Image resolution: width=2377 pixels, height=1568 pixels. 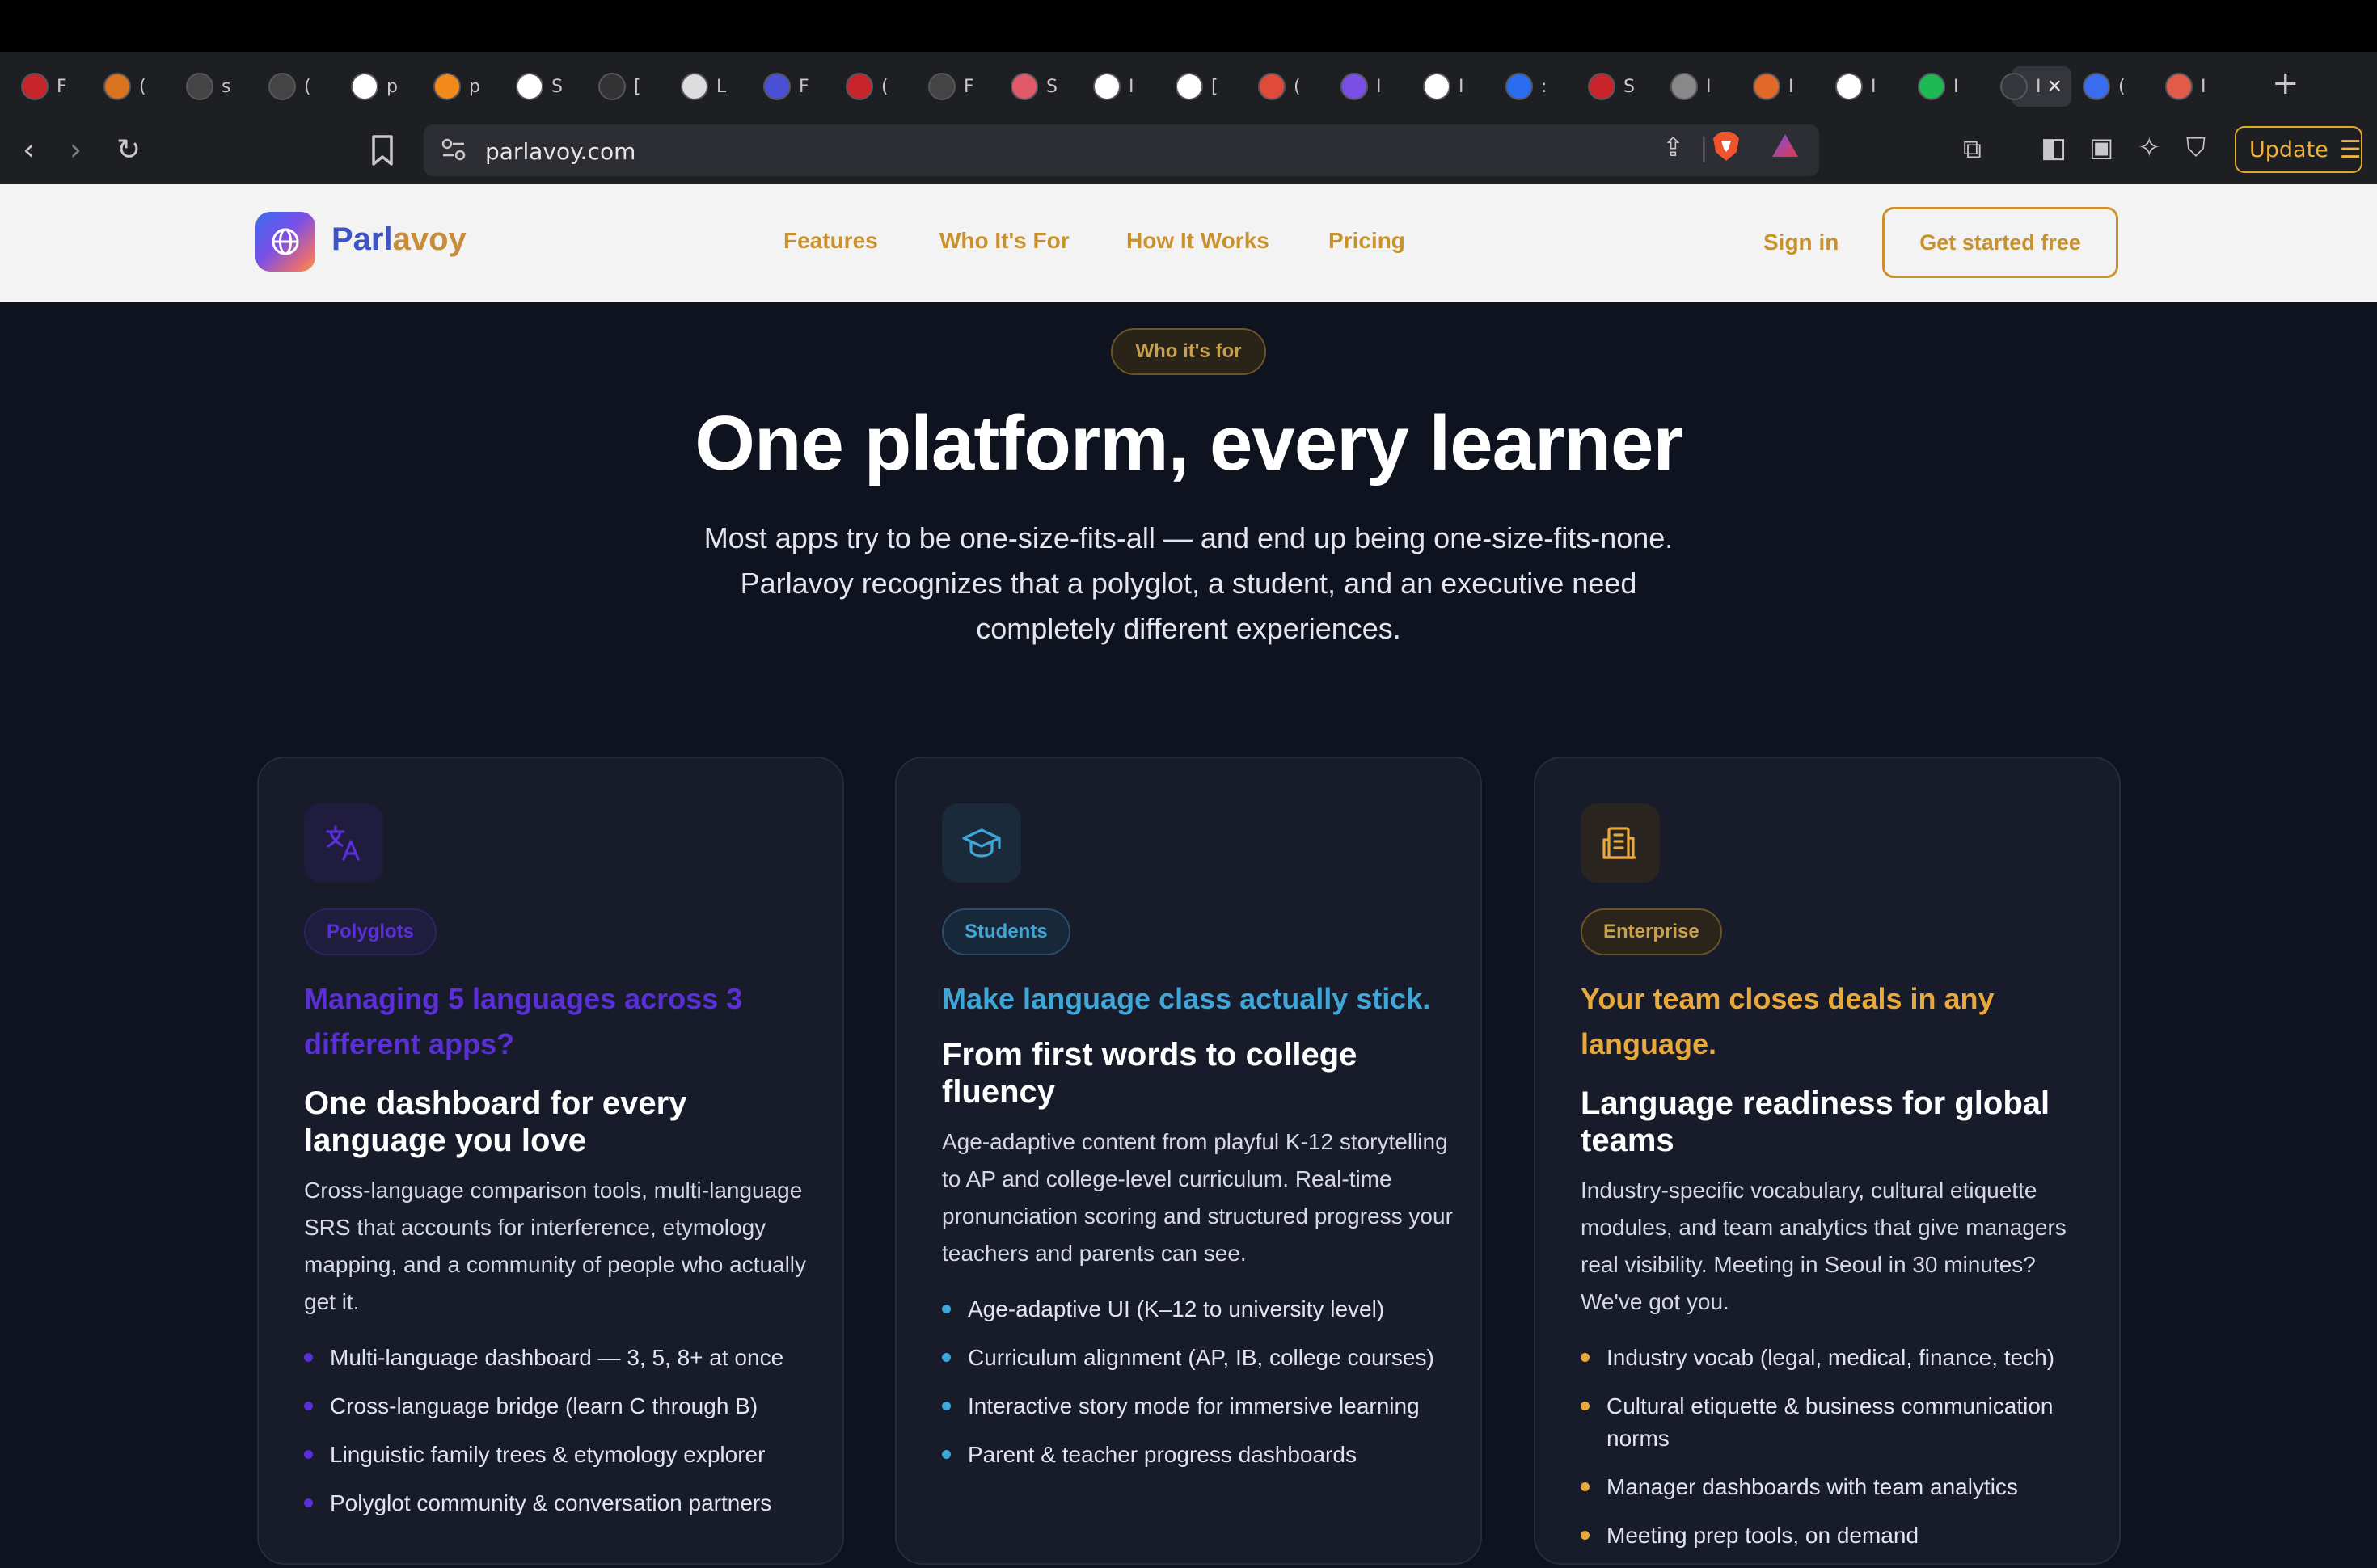 I want to click on new-tab-icon: +, so click(x=2285, y=83).